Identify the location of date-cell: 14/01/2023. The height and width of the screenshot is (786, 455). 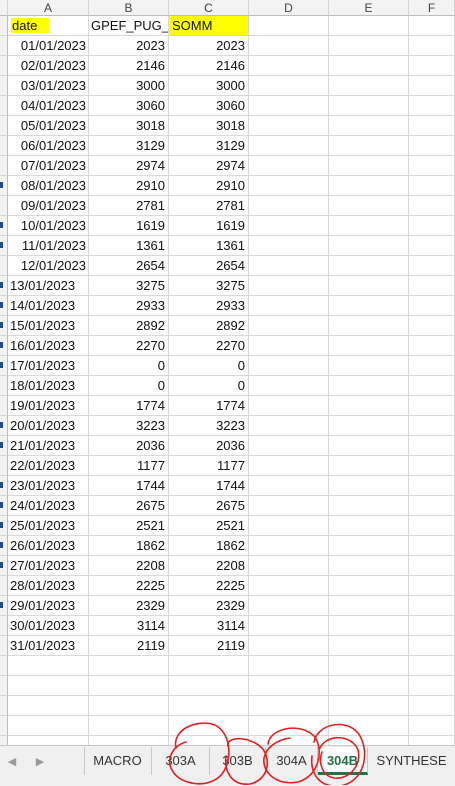
(48, 306).